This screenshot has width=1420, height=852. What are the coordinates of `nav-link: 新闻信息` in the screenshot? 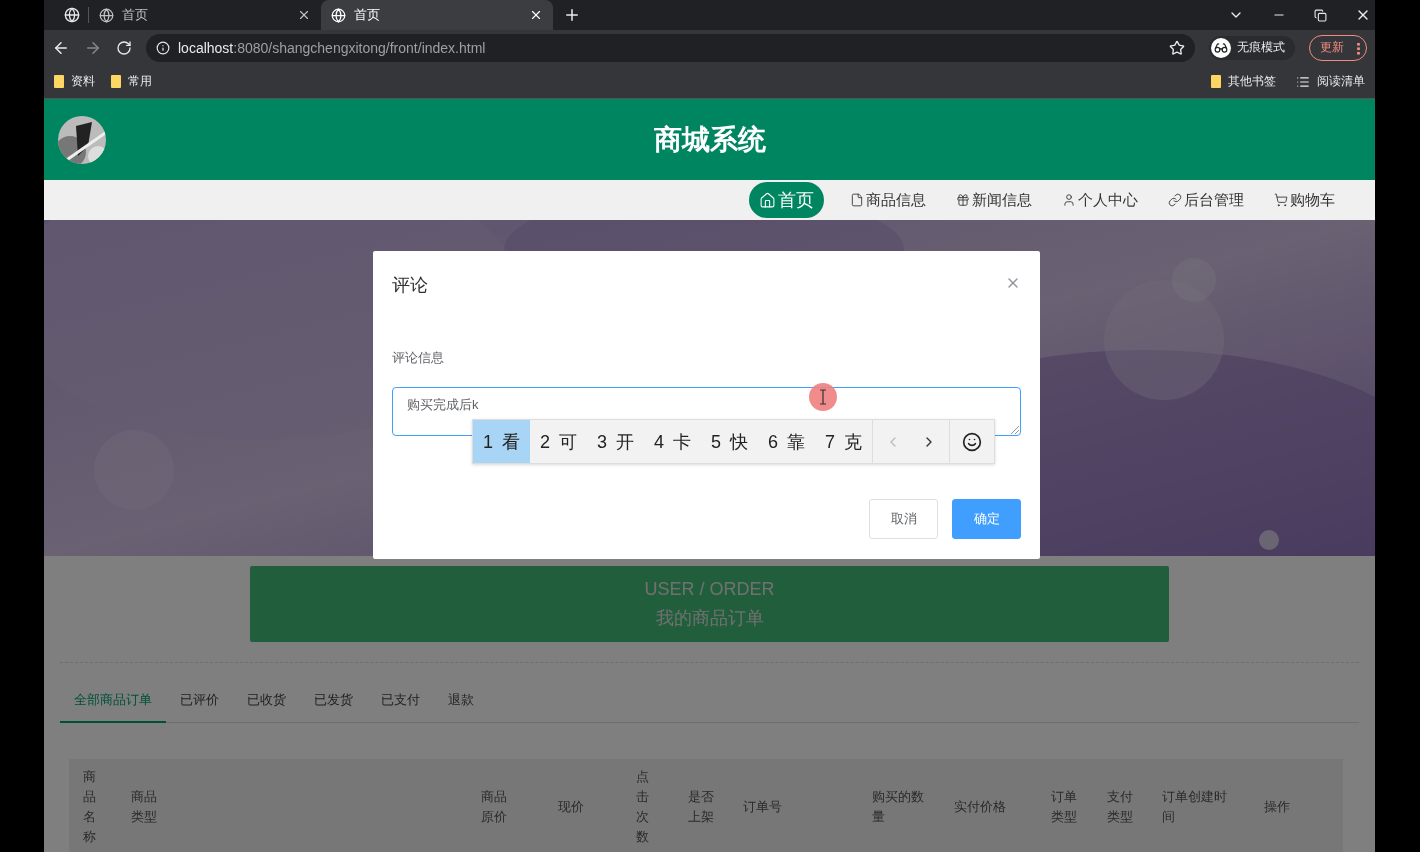 It's located at (994, 200).